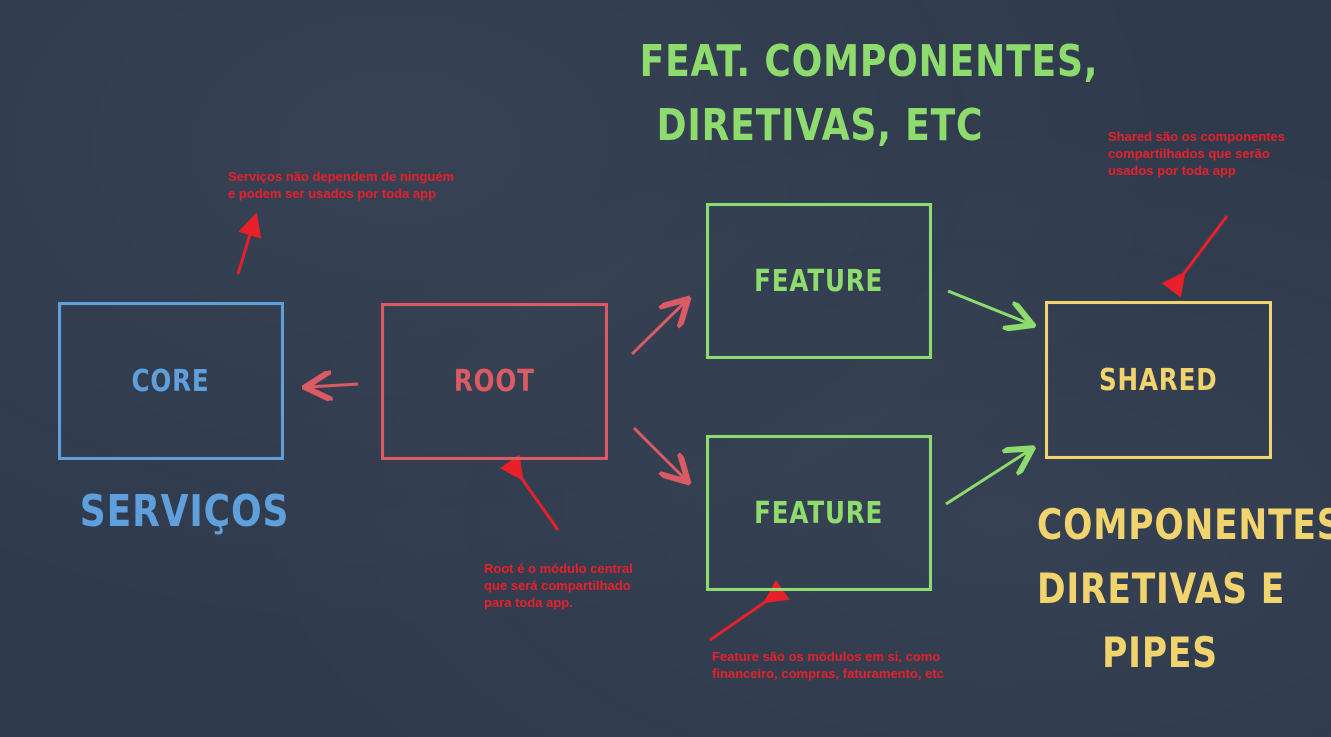  I want to click on core-annotation-line-1: Serviços não dependem de ninguém, so click(341, 176).